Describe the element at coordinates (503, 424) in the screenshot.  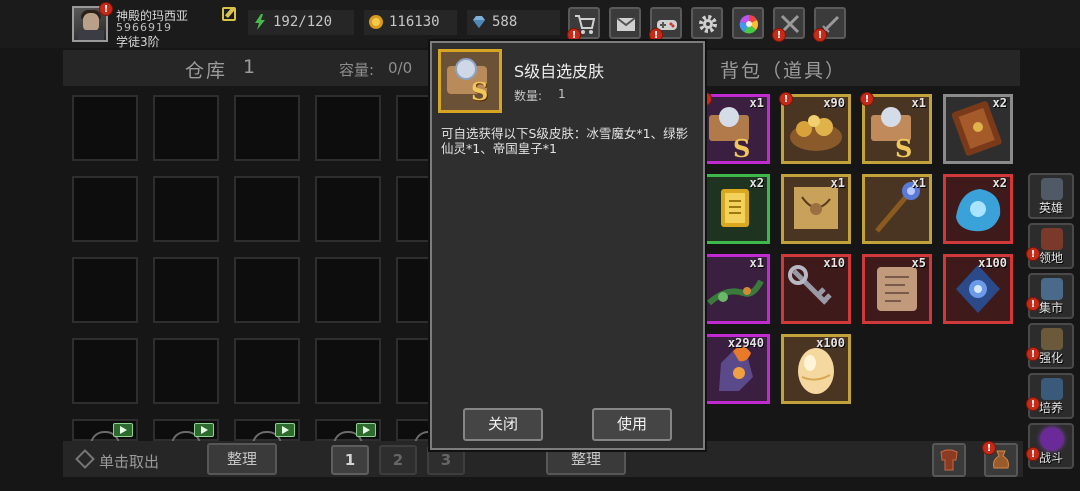
I see `close-button: 关闭` at that location.